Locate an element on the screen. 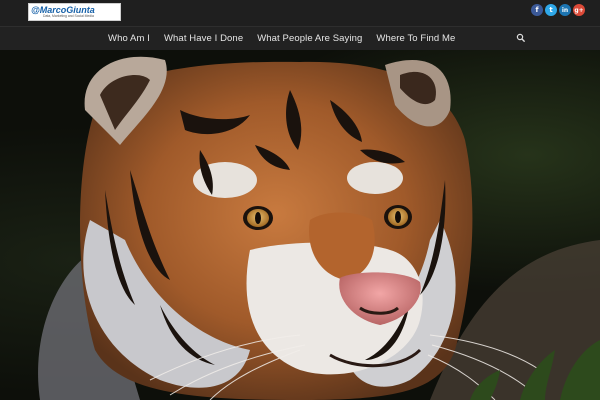 This screenshot has height=400, width=600. social-links: f t in g+ is located at coordinates (558, 10).